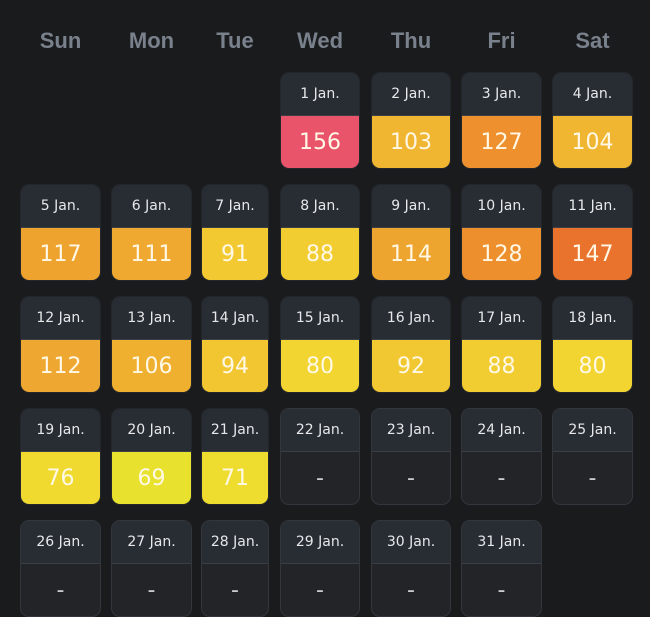 The image size is (650, 617). Describe the element at coordinates (151, 318) in the screenshot. I see `day-date-label: 13 Jan.` at that location.